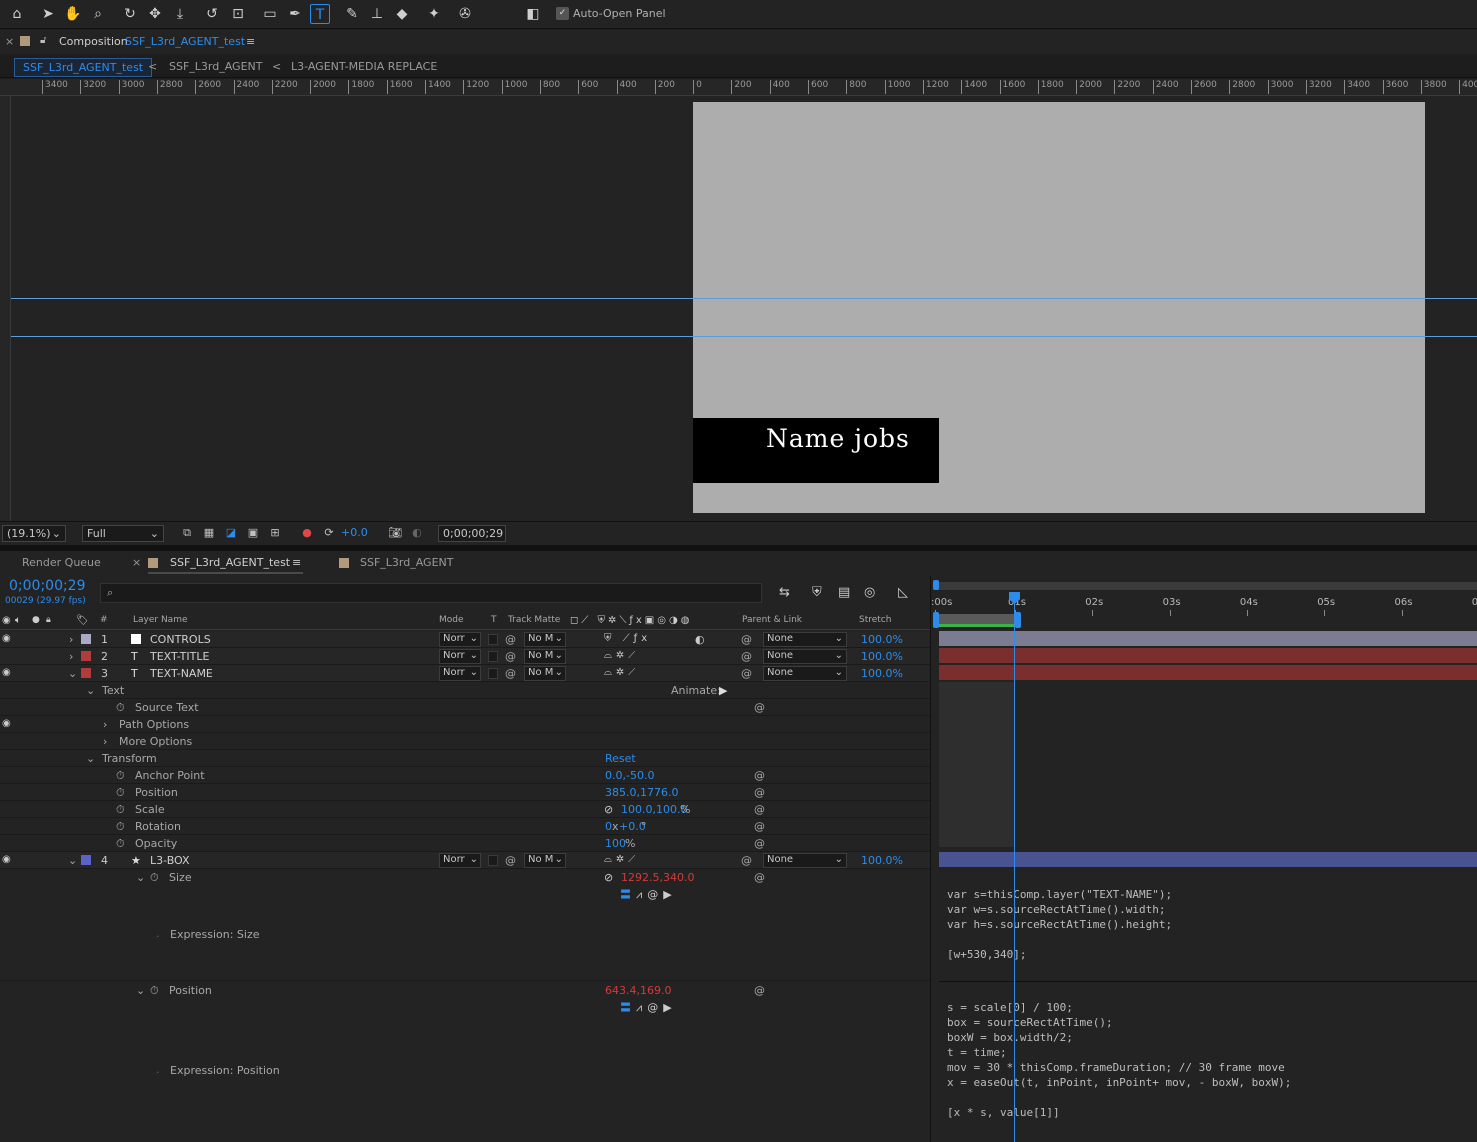  What do you see at coordinates (641, 894) in the screenshot?
I see `expression-graph-icon: ⩘` at bounding box center [641, 894].